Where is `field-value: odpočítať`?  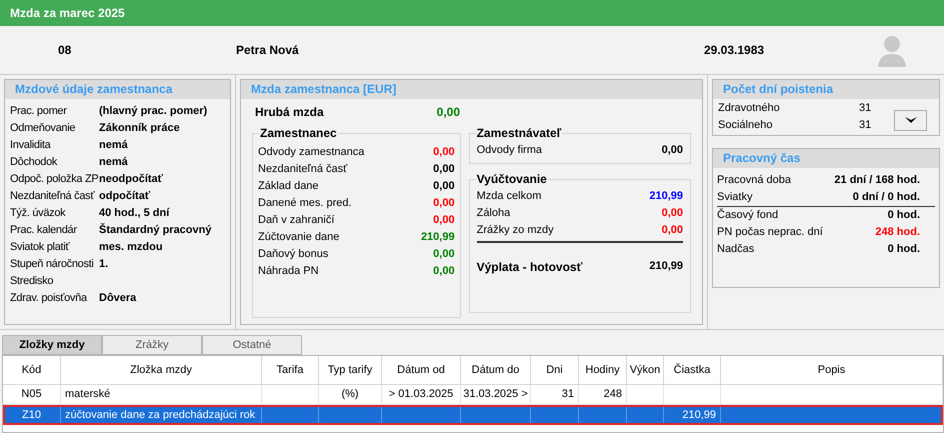 field-value: odpočítať is located at coordinates (124, 196).